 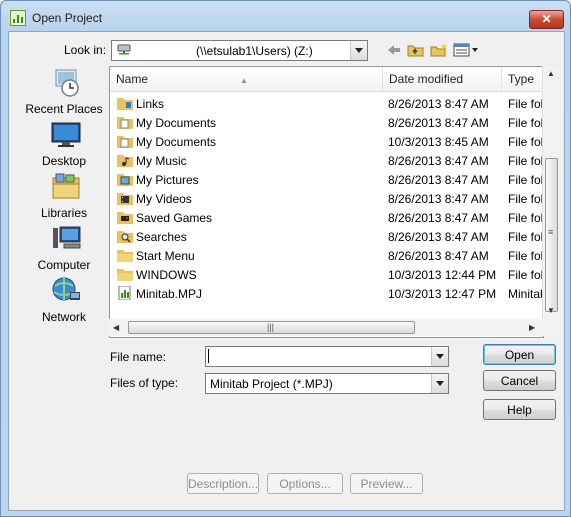 I want to click on scroll-left-icon: ◀, so click(x=116, y=327).